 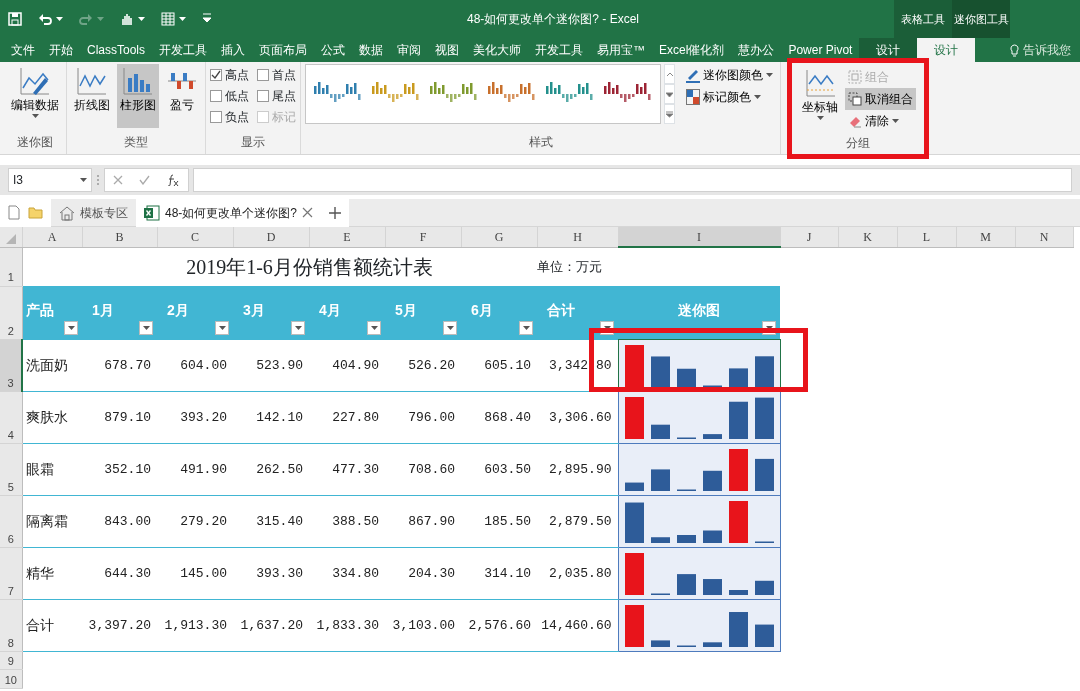 What do you see at coordinates (195, 417) in the screenshot?
I see `table-cell: 393.20` at bounding box center [195, 417].